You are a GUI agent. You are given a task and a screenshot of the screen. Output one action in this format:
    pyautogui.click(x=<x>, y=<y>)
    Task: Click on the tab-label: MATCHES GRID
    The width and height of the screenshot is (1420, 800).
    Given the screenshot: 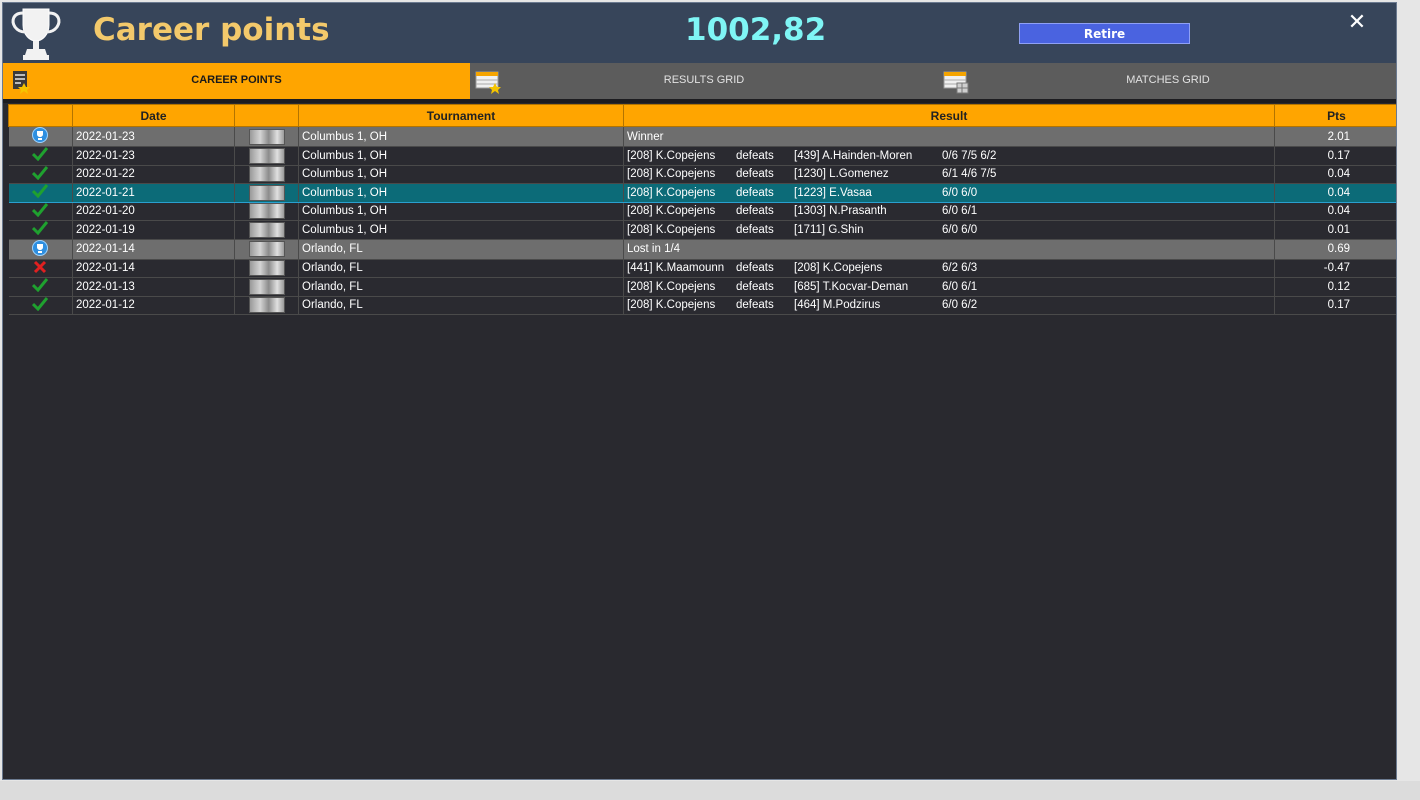 What is the action you would take?
    pyautogui.click(x=1168, y=80)
    